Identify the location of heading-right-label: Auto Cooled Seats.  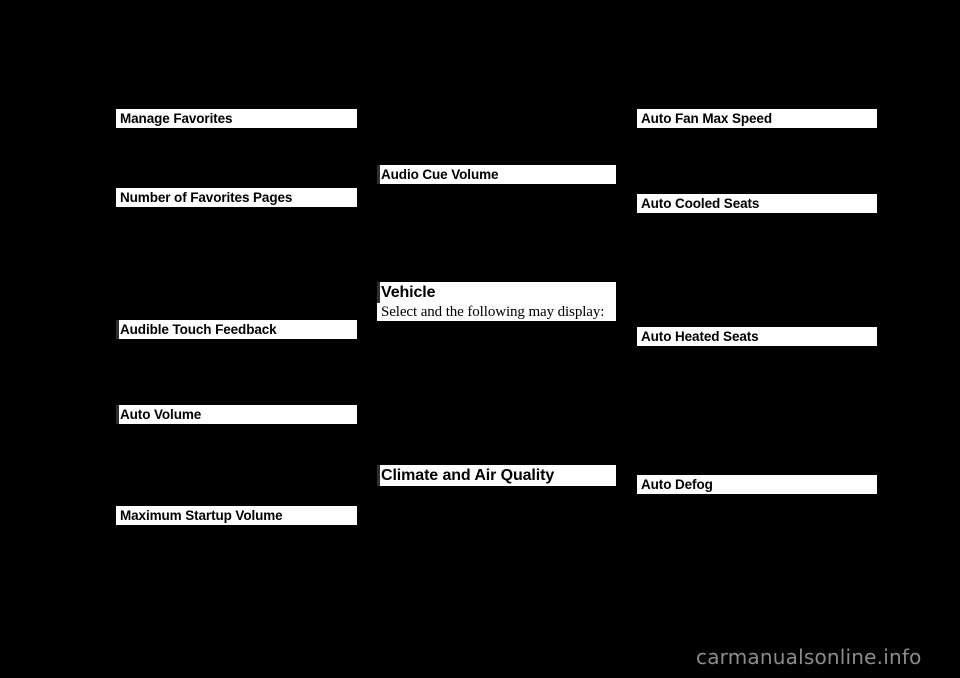
(700, 203).